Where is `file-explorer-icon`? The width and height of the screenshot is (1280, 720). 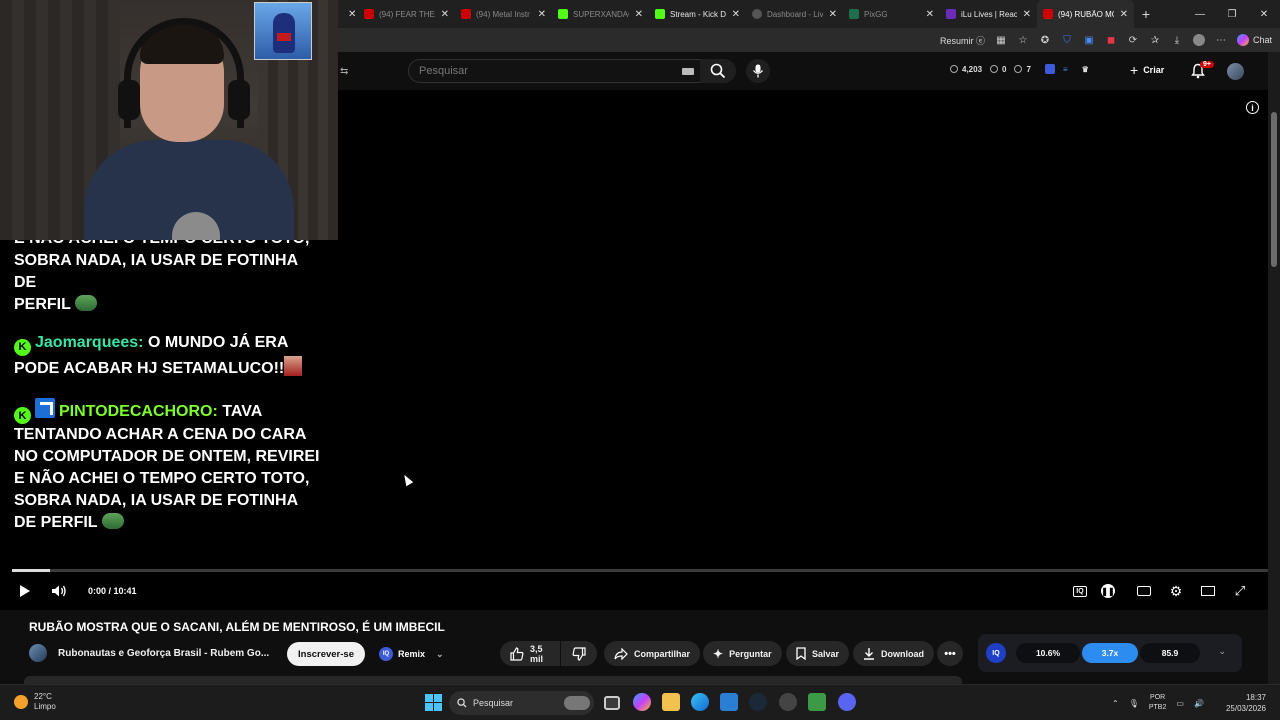
file-explorer-icon is located at coordinates (671, 702).